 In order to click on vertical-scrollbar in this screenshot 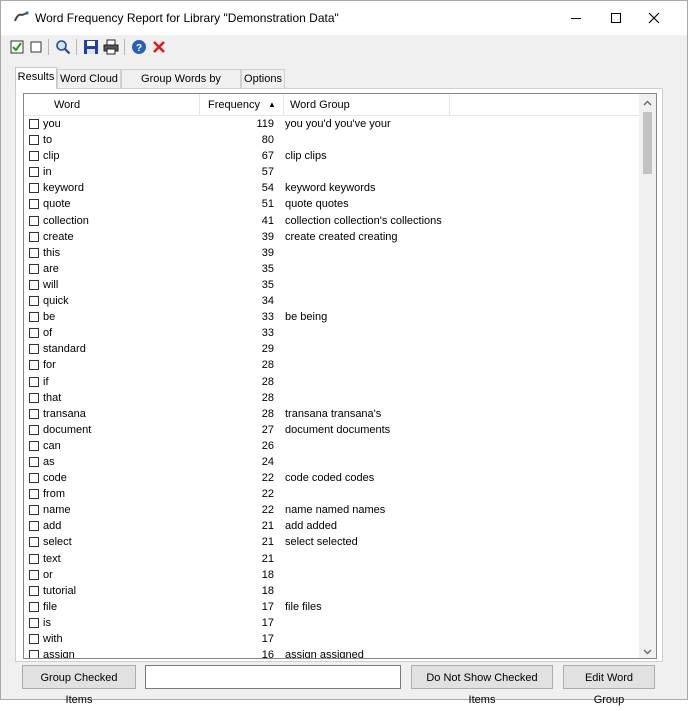, I will do `click(647, 376)`.